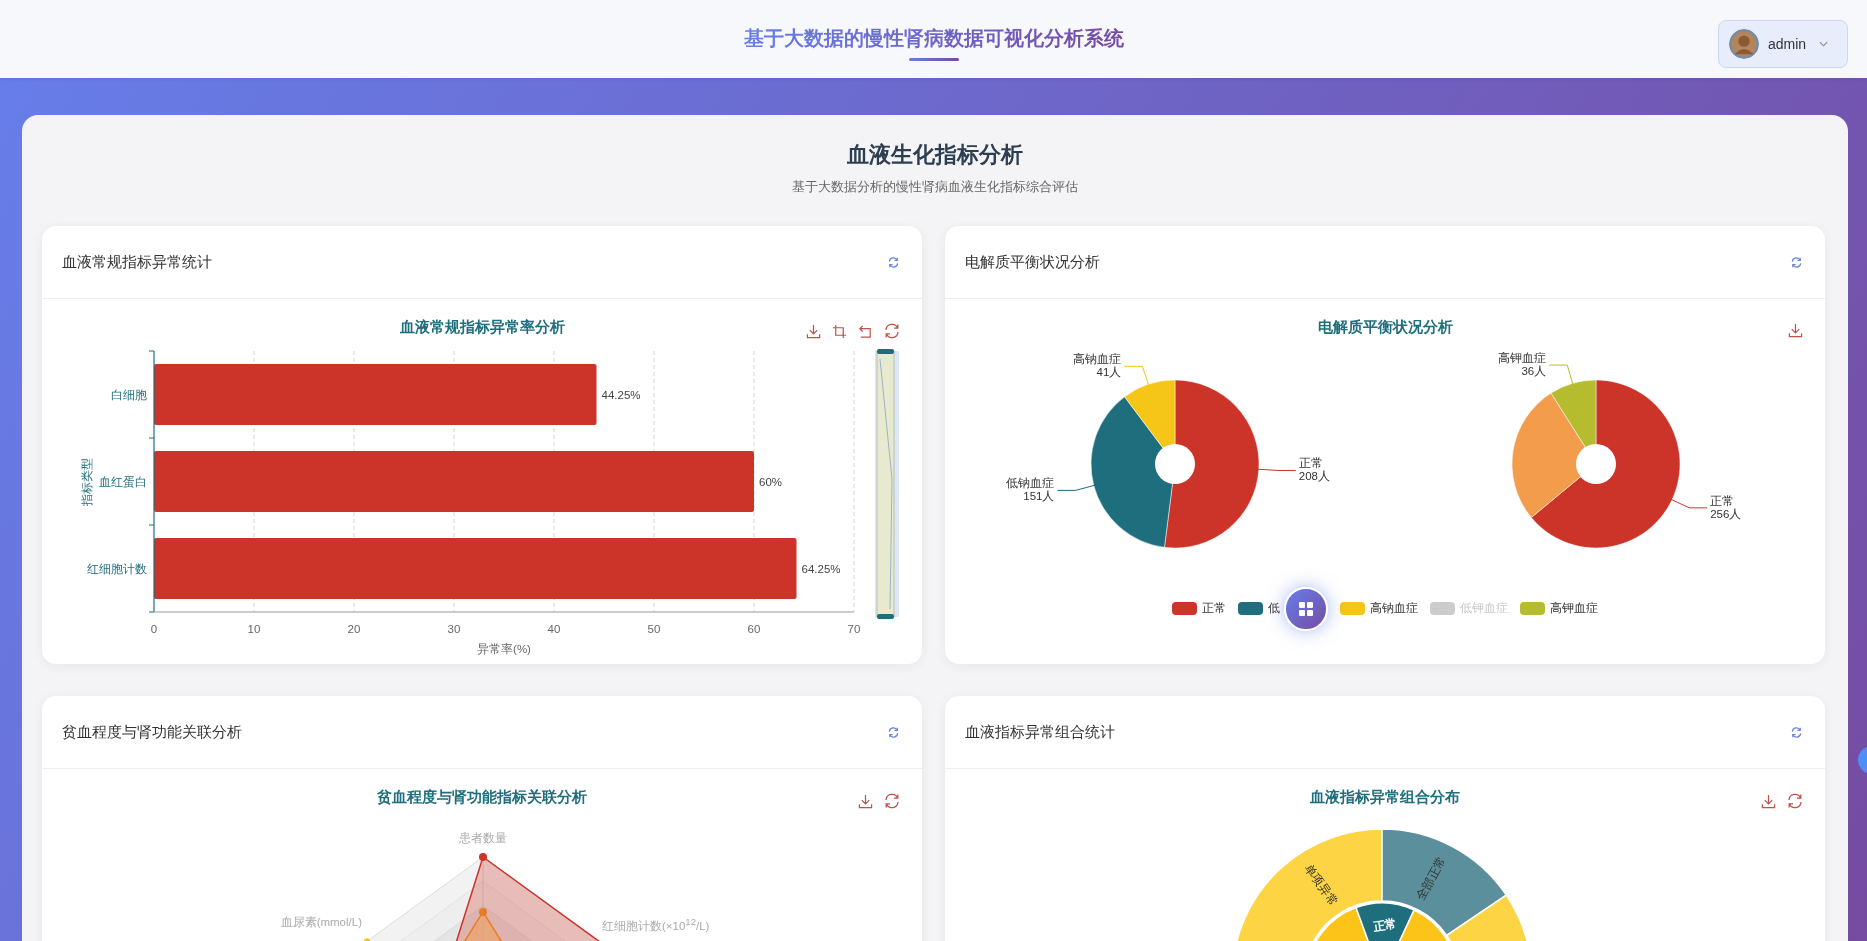 This screenshot has height=941, width=1867. What do you see at coordinates (1744, 44) in the screenshot?
I see `avatar-icon` at bounding box center [1744, 44].